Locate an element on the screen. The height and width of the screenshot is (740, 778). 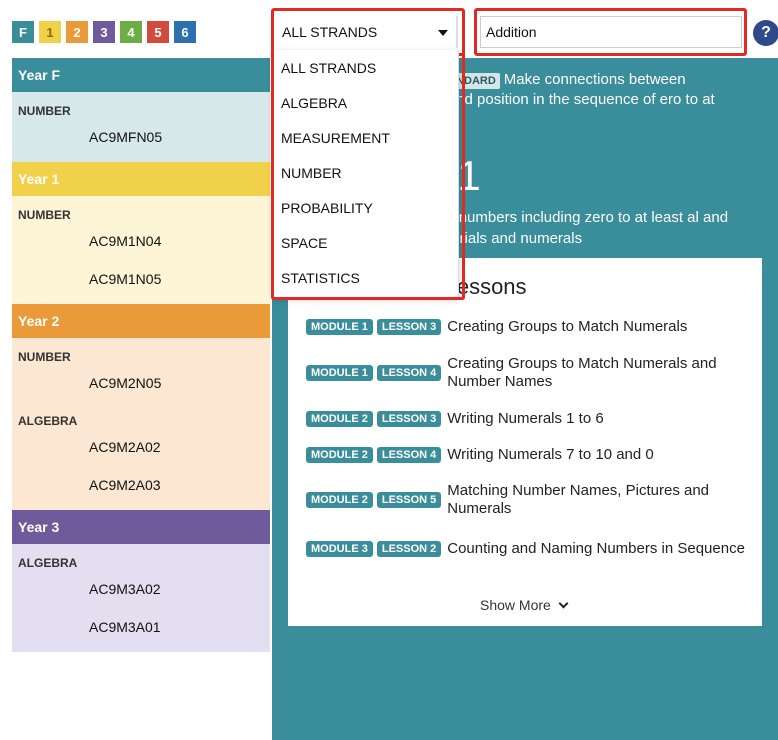
dropdown-option-probability: PROBABILITY is located at coordinates (366, 207).